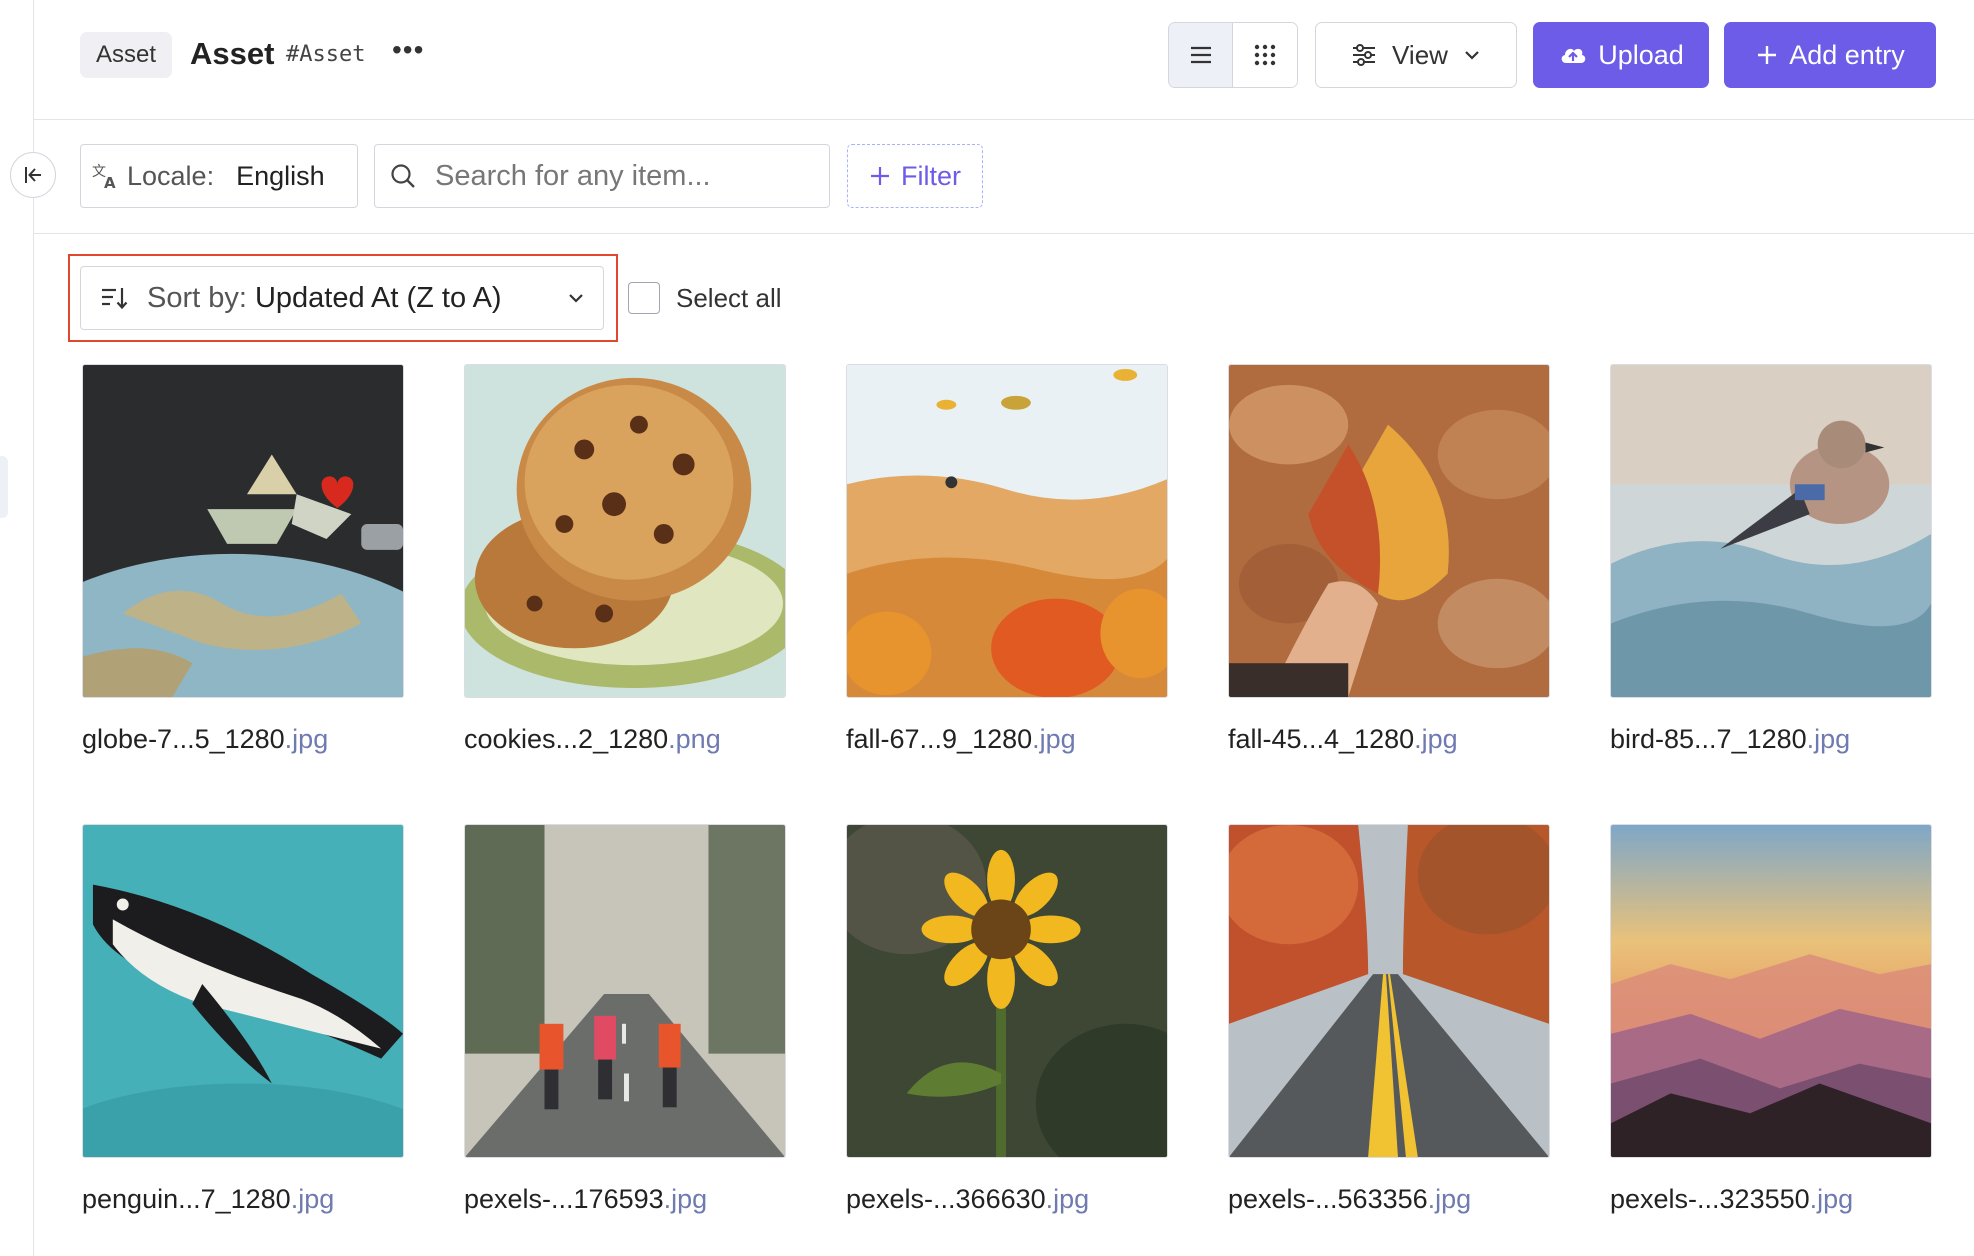 The width and height of the screenshot is (1974, 1256). I want to click on layout-toggle, so click(1233, 55).